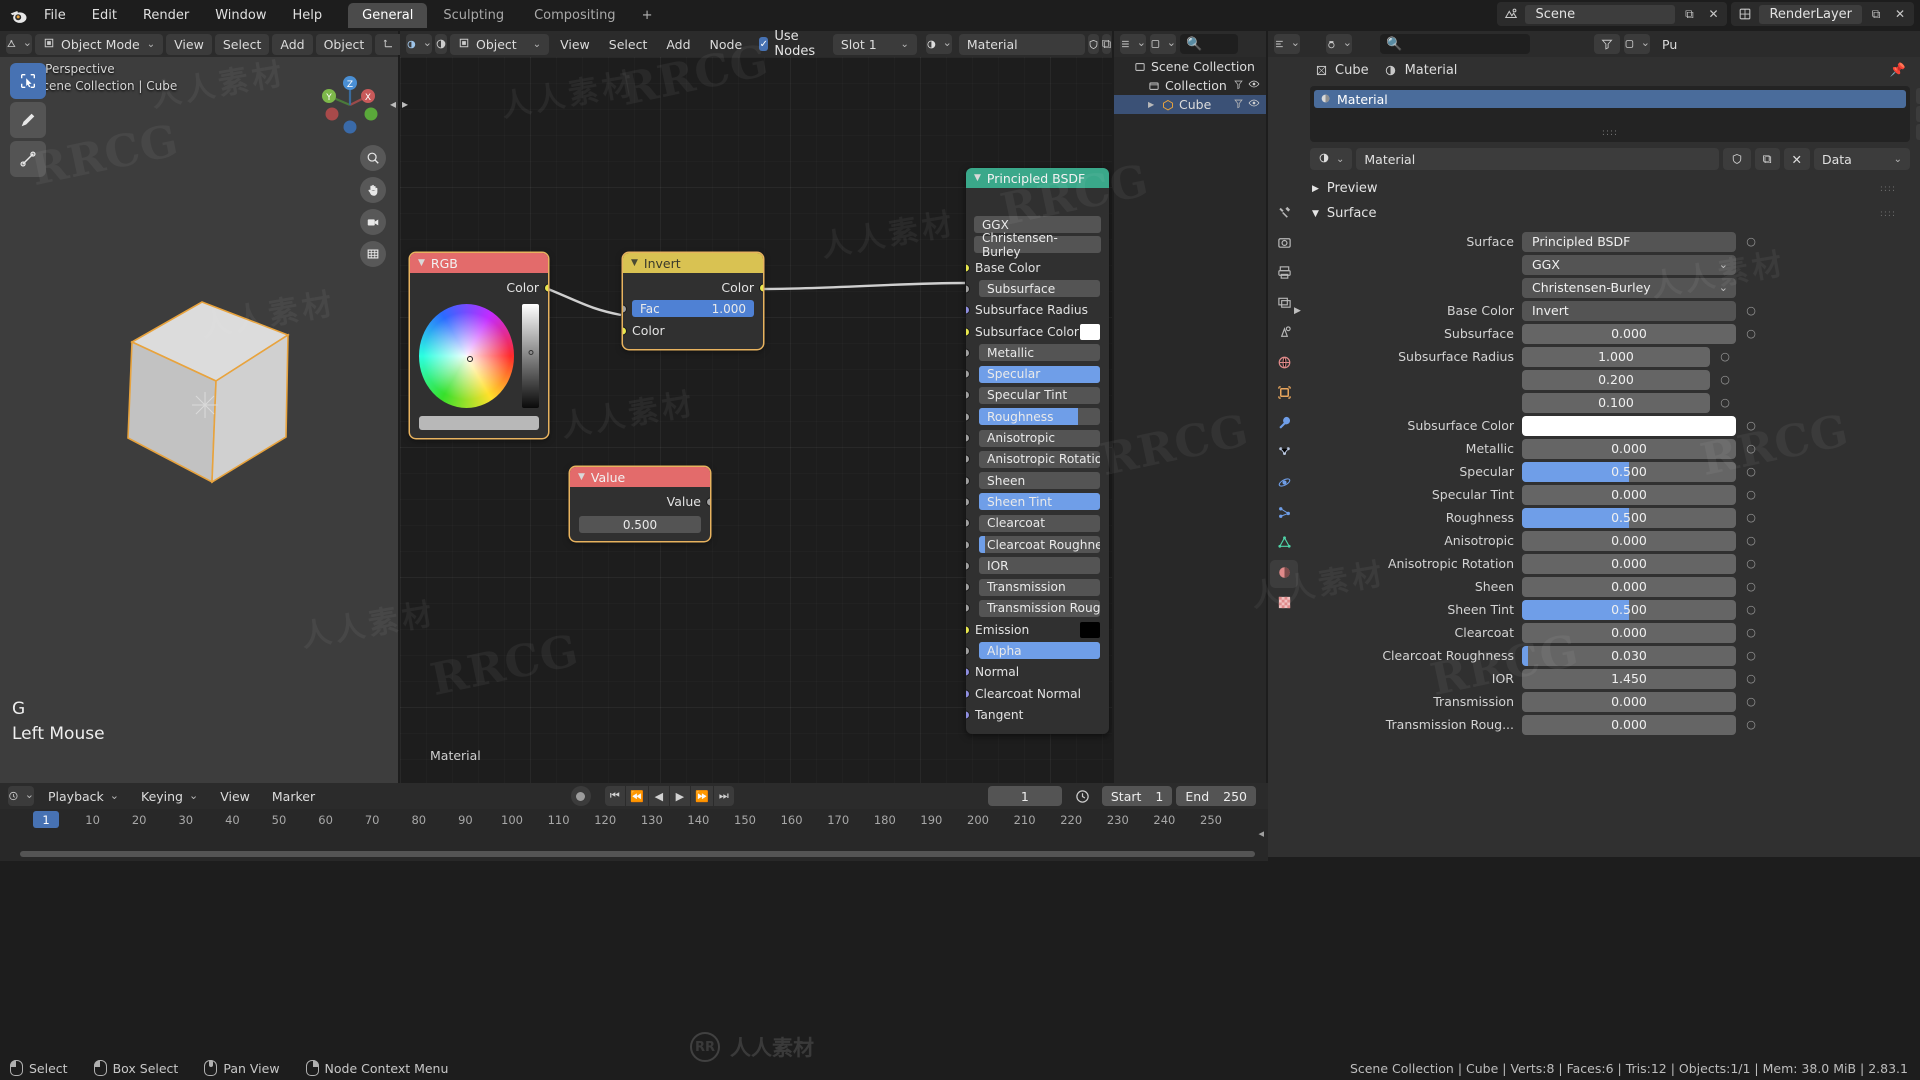 Image resolution: width=1920 pixels, height=1080 pixels. Describe the element at coordinates (1090, 331) in the screenshot. I see `color-swatch` at that location.